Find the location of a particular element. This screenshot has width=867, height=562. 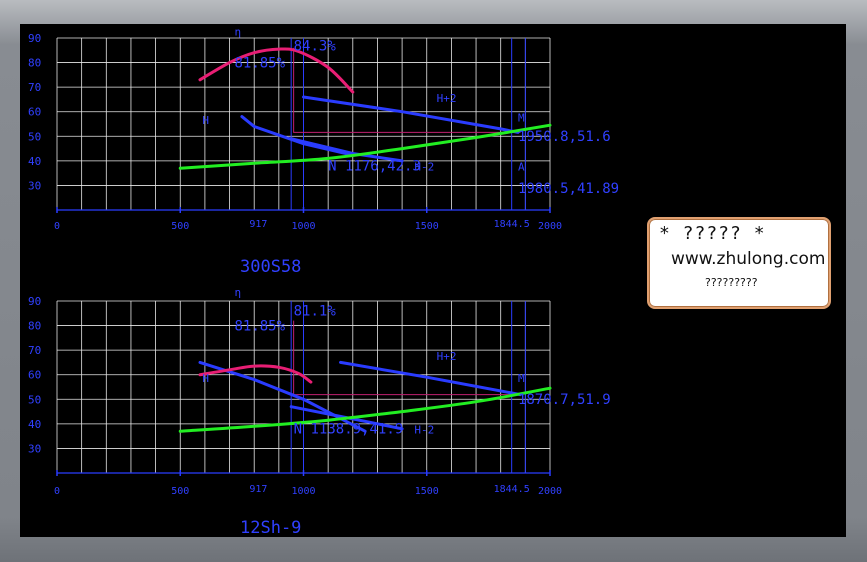

chart2-annotation: 81.85% is located at coordinates (259, 326).